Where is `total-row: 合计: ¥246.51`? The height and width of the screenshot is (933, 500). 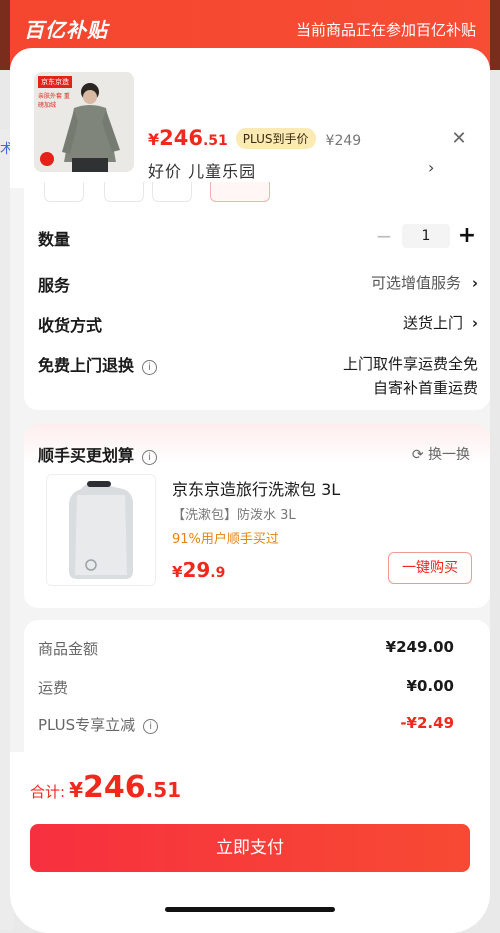 total-row: 合计: ¥246.51 is located at coordinates (105, 787).